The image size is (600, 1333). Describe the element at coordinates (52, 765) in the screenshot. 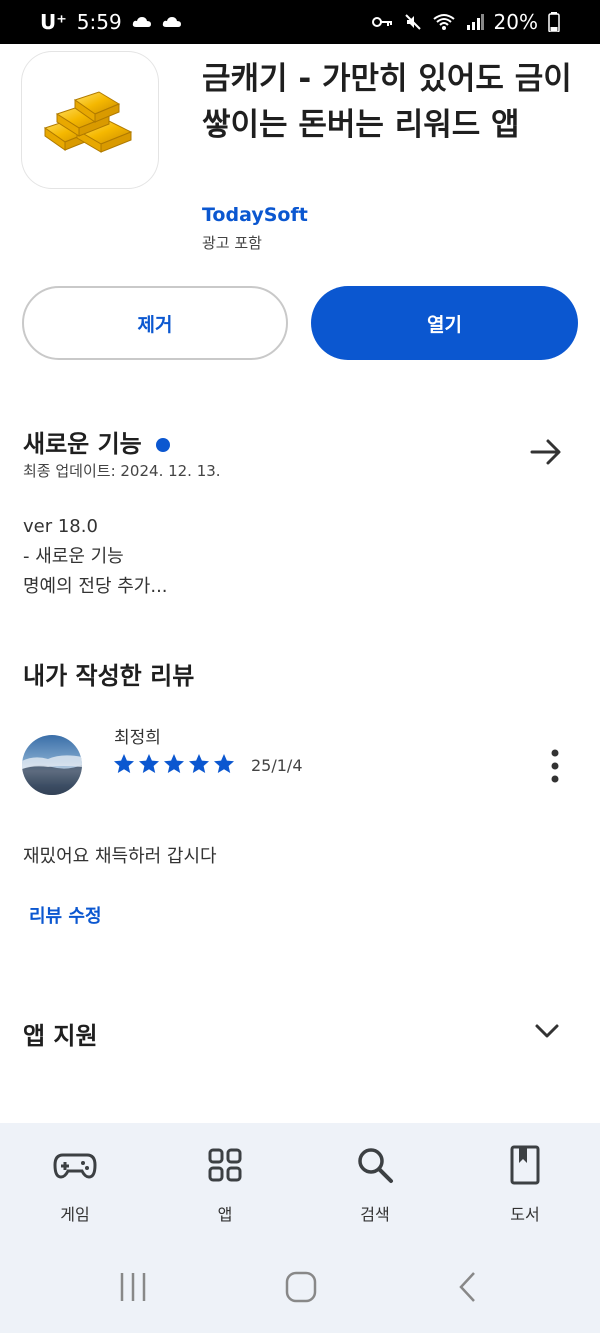

I see `avatar` at that location.